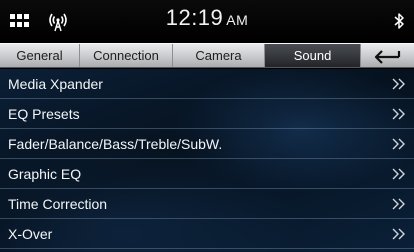  Describe the element at coordinates (115, 143) in the screenshot. I see `menu-item-label: Fader/Balance/Bass/Treble/SubW.` at that location.